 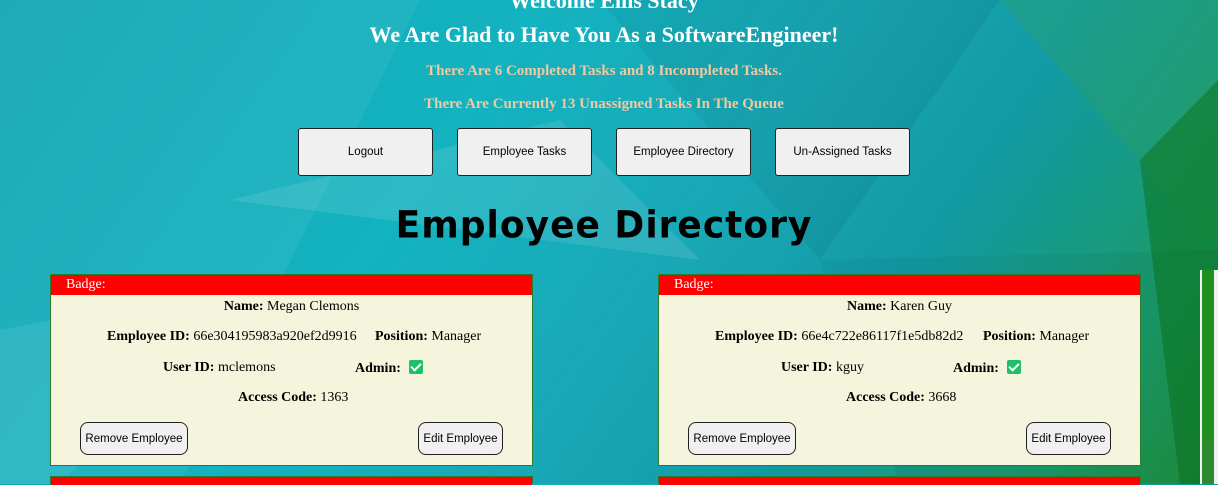 I want to click on employee-name-row: Name: Megan Clemons, so click(x=291, y=307).